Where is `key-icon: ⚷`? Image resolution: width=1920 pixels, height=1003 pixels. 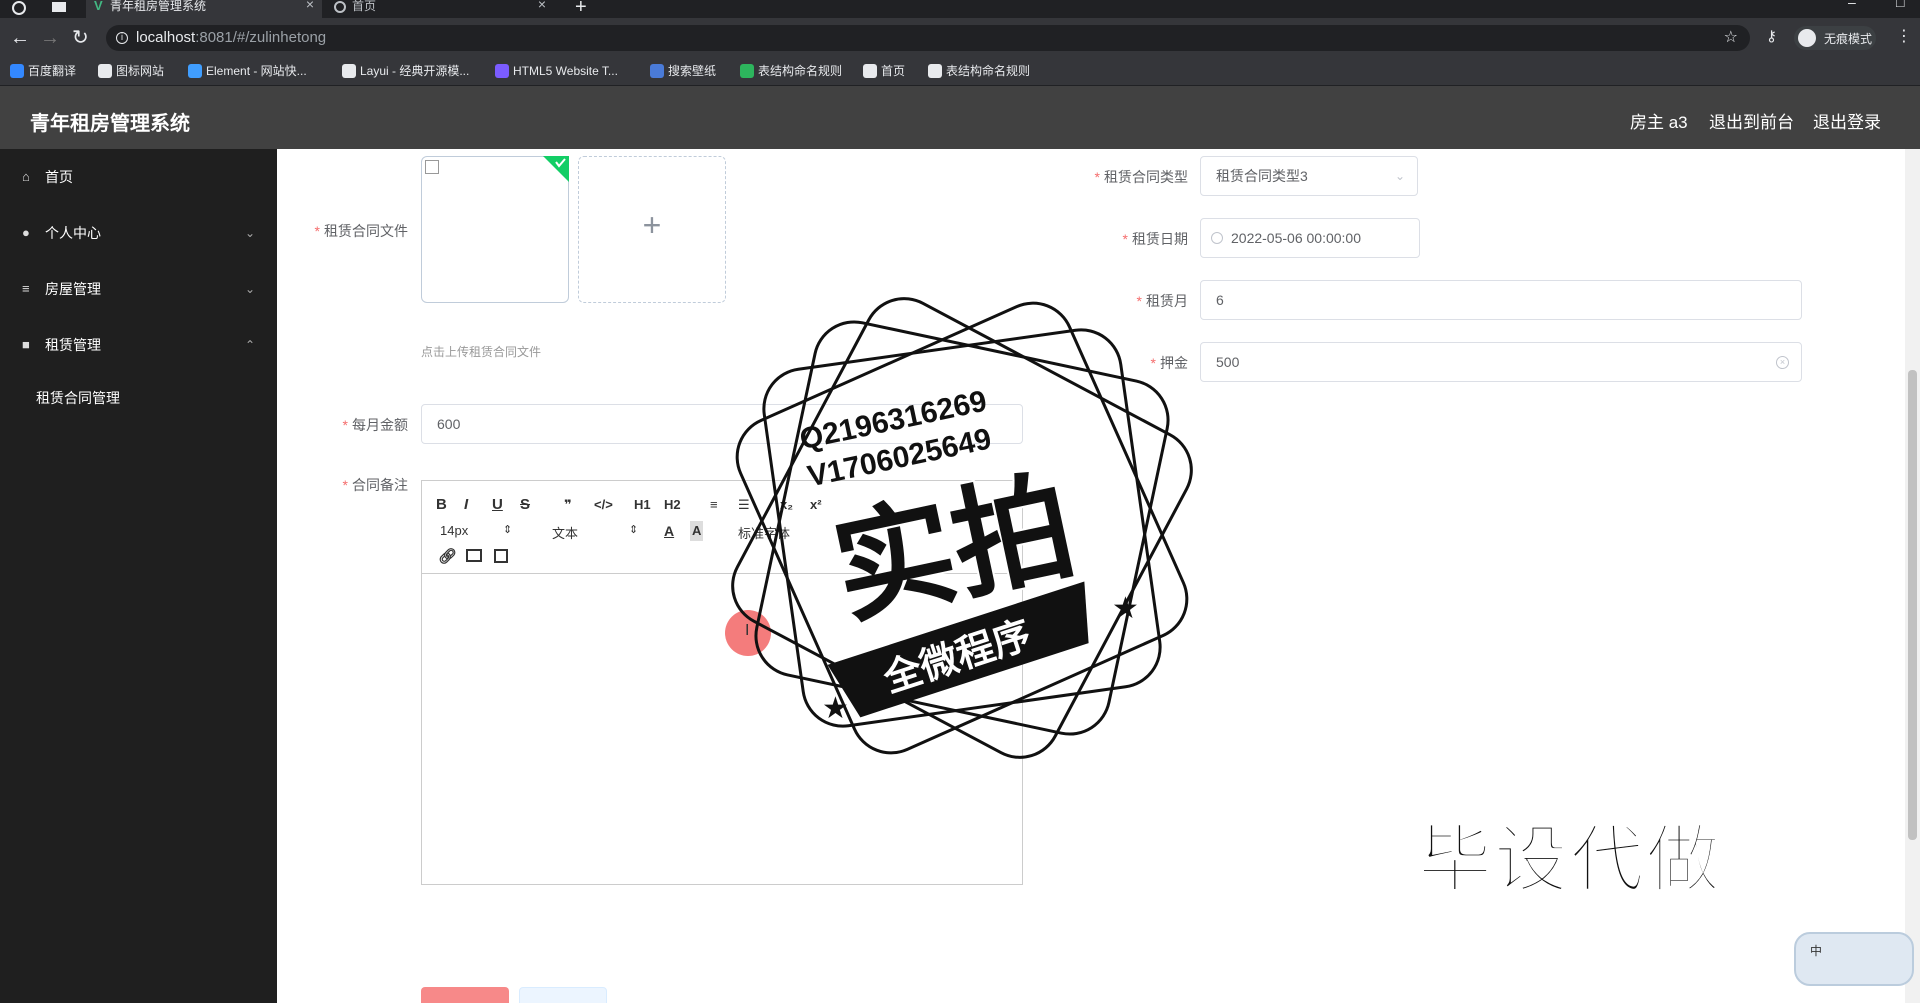
key-icon: ⚷ is located at coordinates (1771, 36).